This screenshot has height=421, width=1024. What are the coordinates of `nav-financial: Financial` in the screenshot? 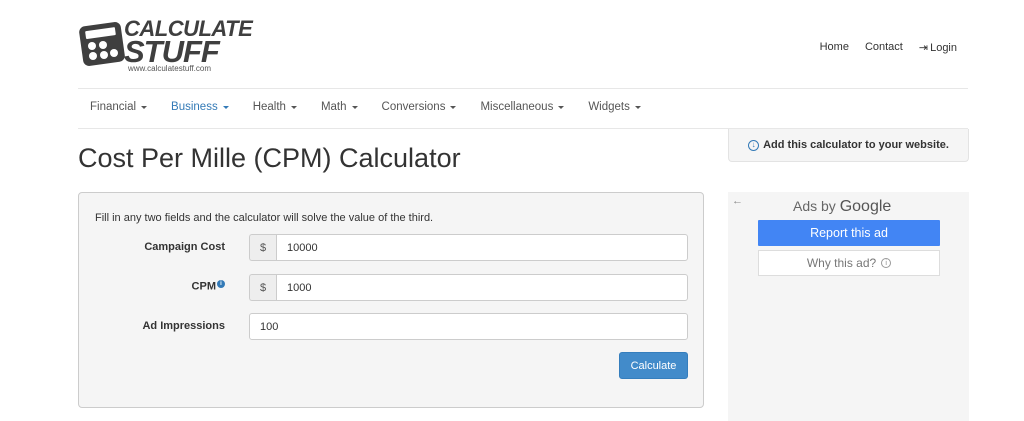 It's located at (119, 107).